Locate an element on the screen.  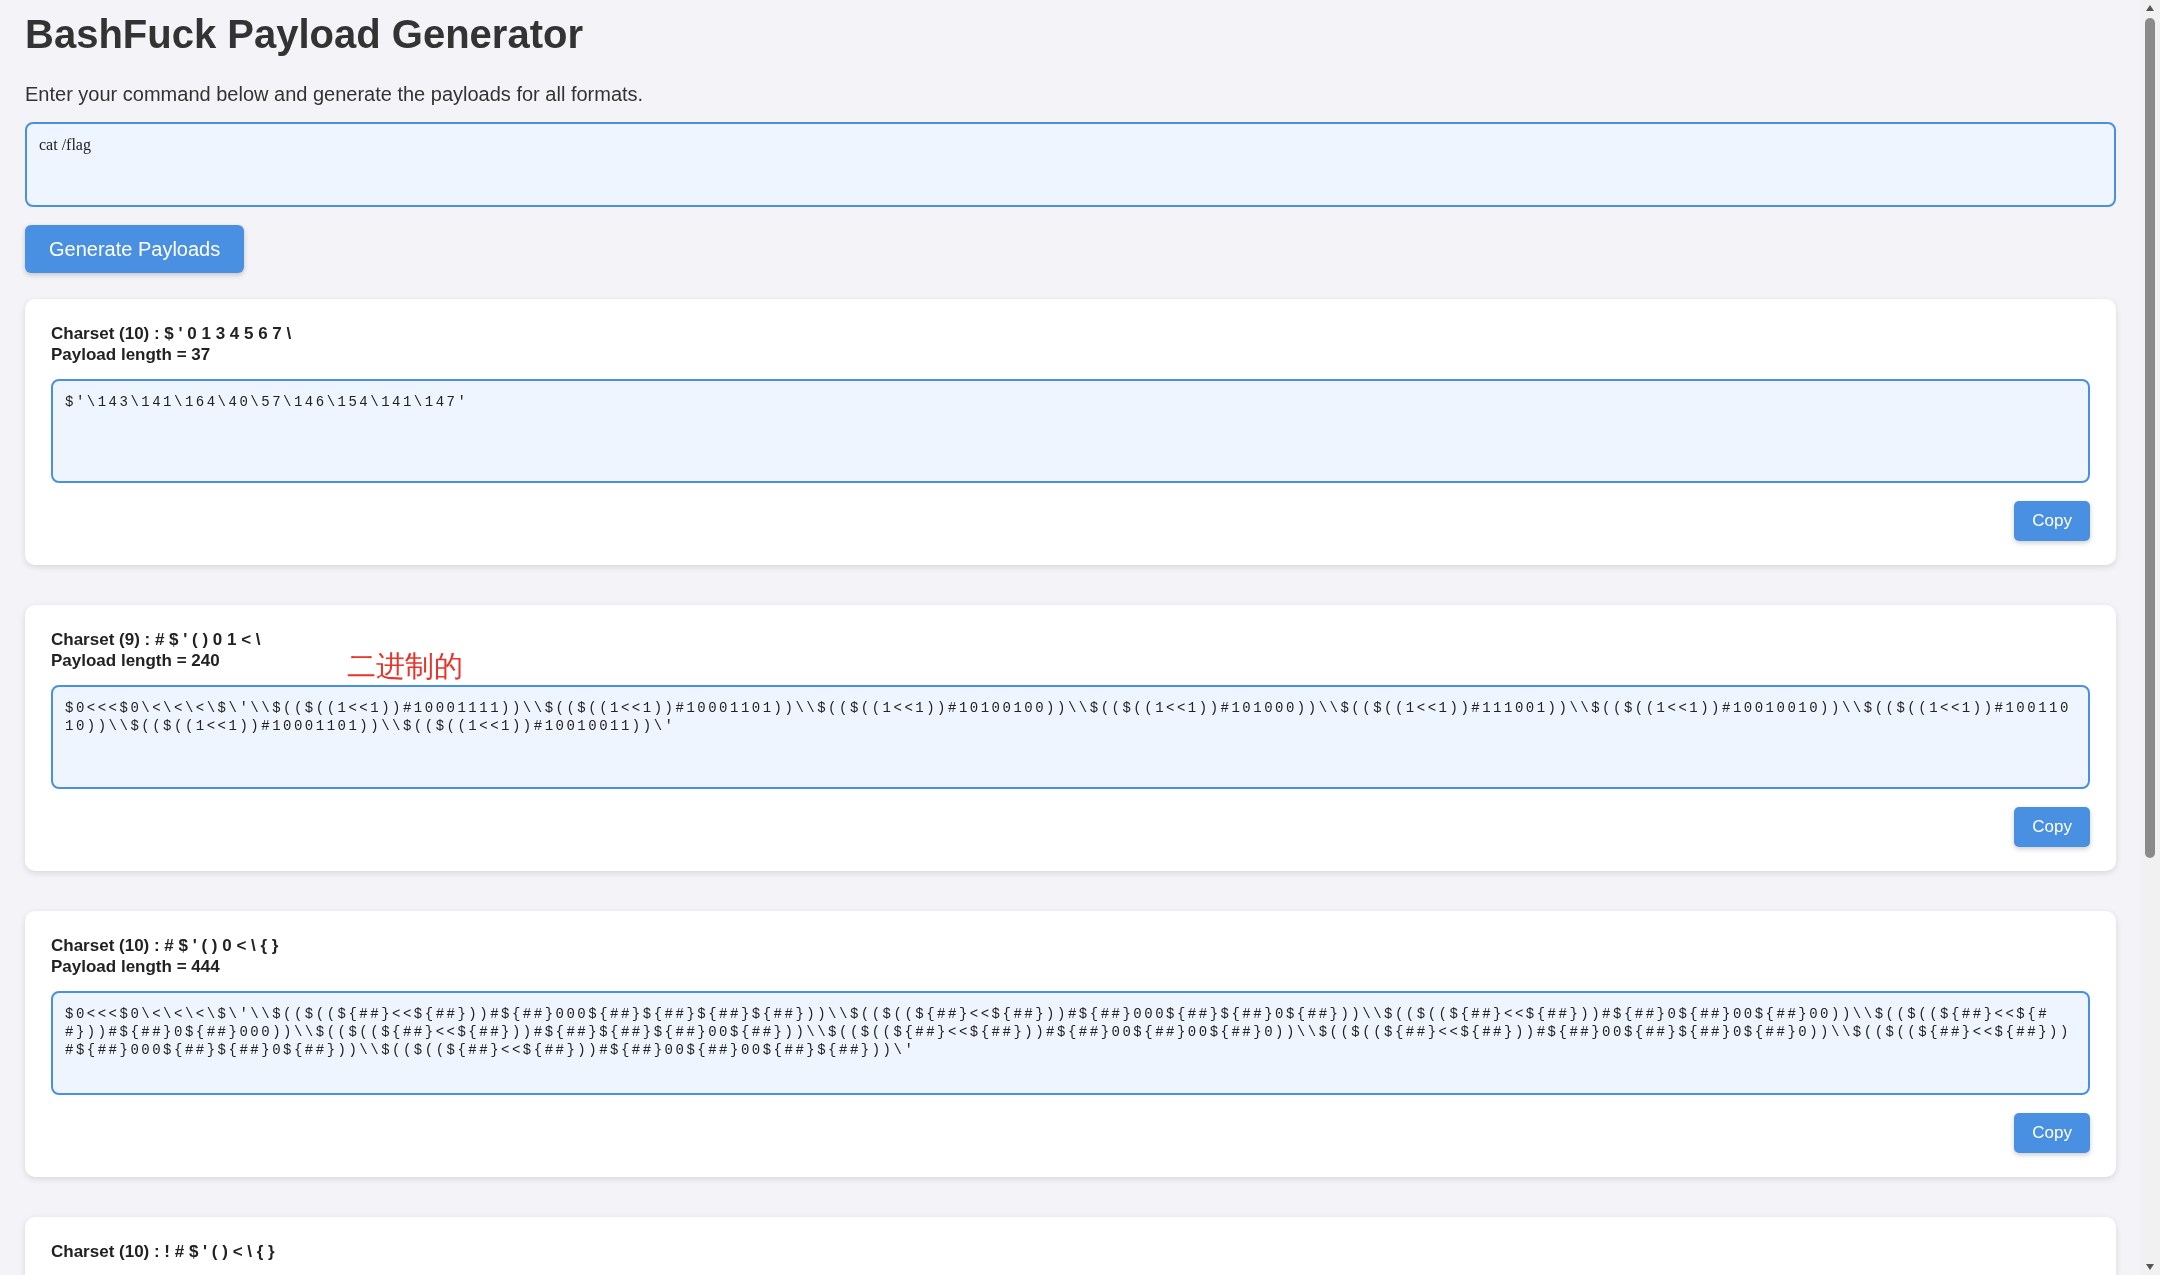
scrollbar-thumb is located at coordinates (2150, 438).